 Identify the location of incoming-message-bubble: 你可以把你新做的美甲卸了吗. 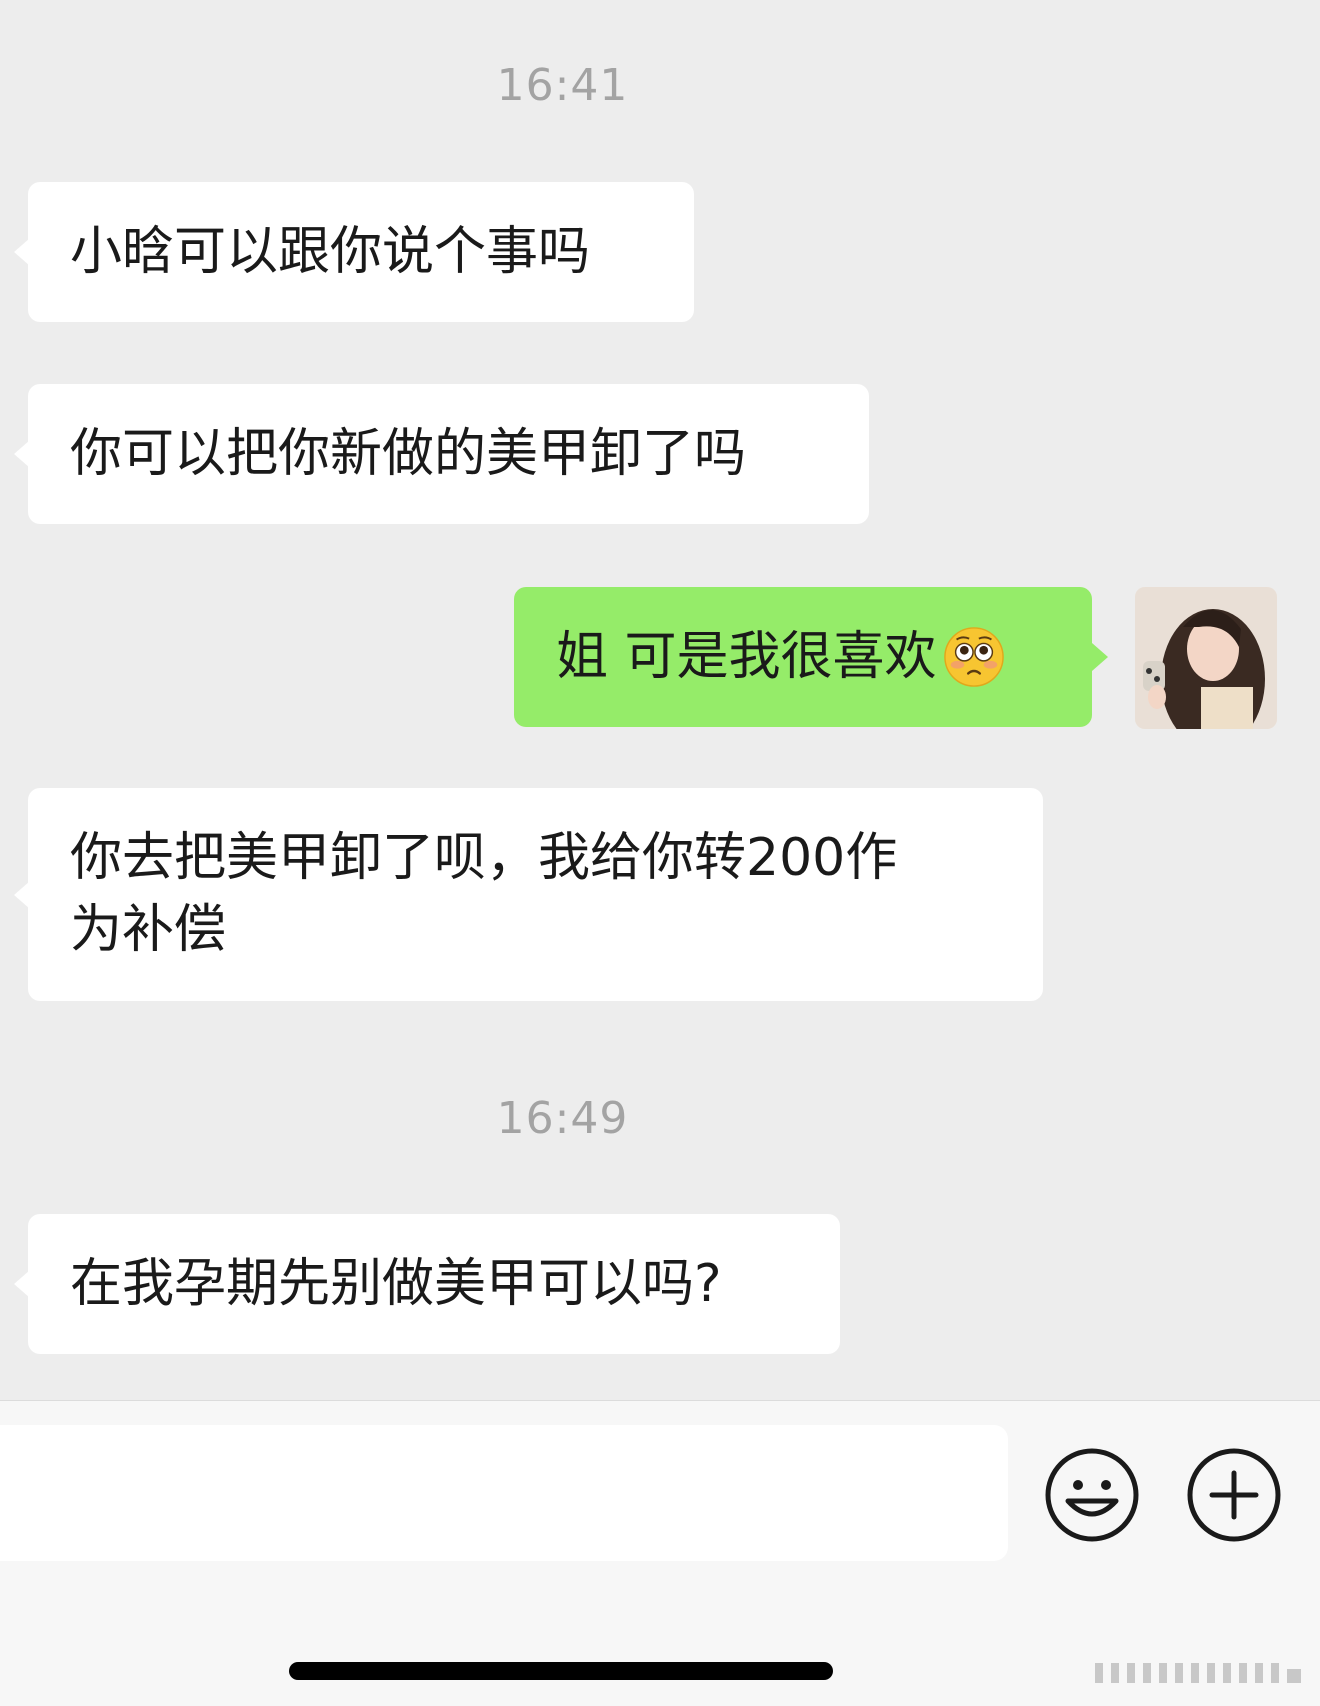
(441, 454).